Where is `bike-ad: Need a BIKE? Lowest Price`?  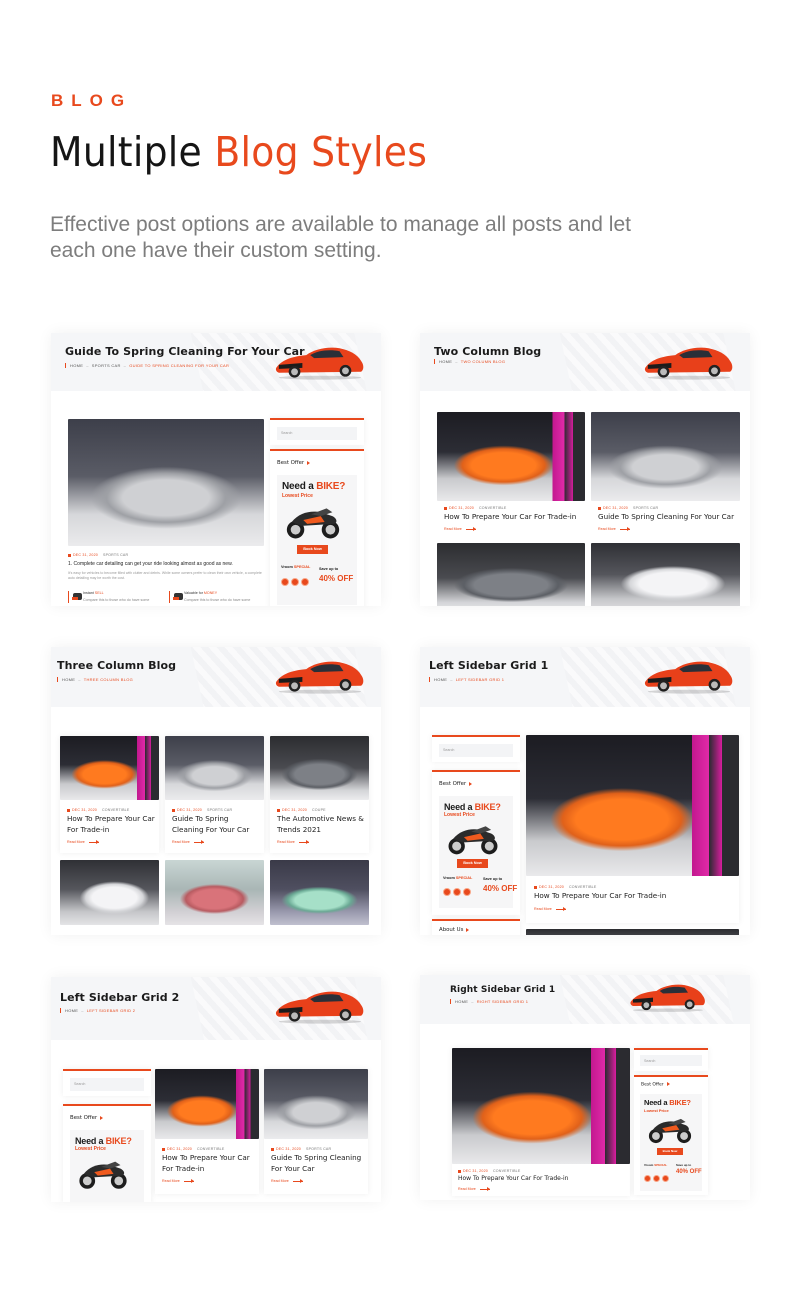
bike-ad: Need a BIKE? Lowest Price is located at coordinates (107, 1166).